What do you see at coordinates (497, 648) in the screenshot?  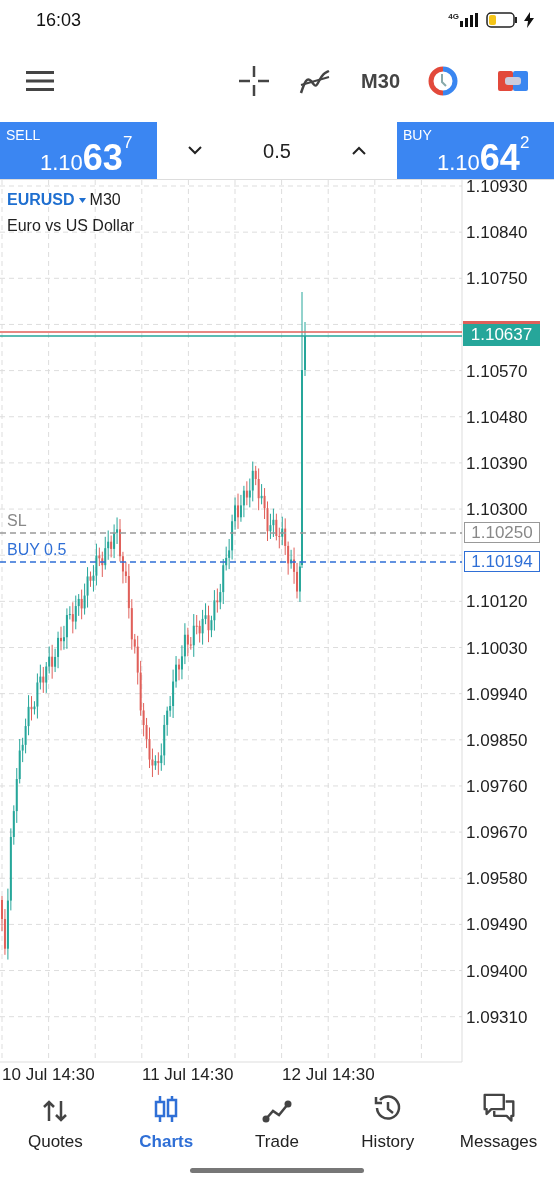 I see `price-axis-label: 1.10030` at bounding box center [497, 648].